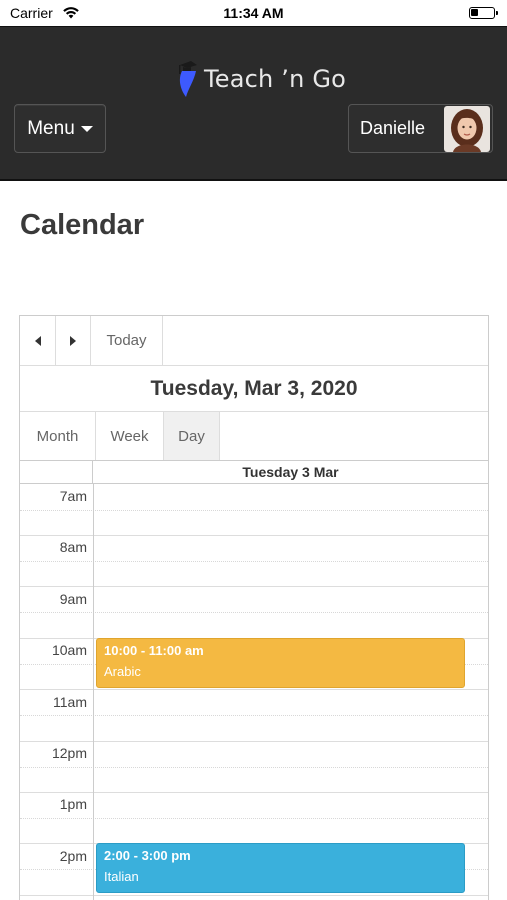 The width and height of the screenshot is (507, 900). I want to click on user-name: Danielle, so click(393, 128).